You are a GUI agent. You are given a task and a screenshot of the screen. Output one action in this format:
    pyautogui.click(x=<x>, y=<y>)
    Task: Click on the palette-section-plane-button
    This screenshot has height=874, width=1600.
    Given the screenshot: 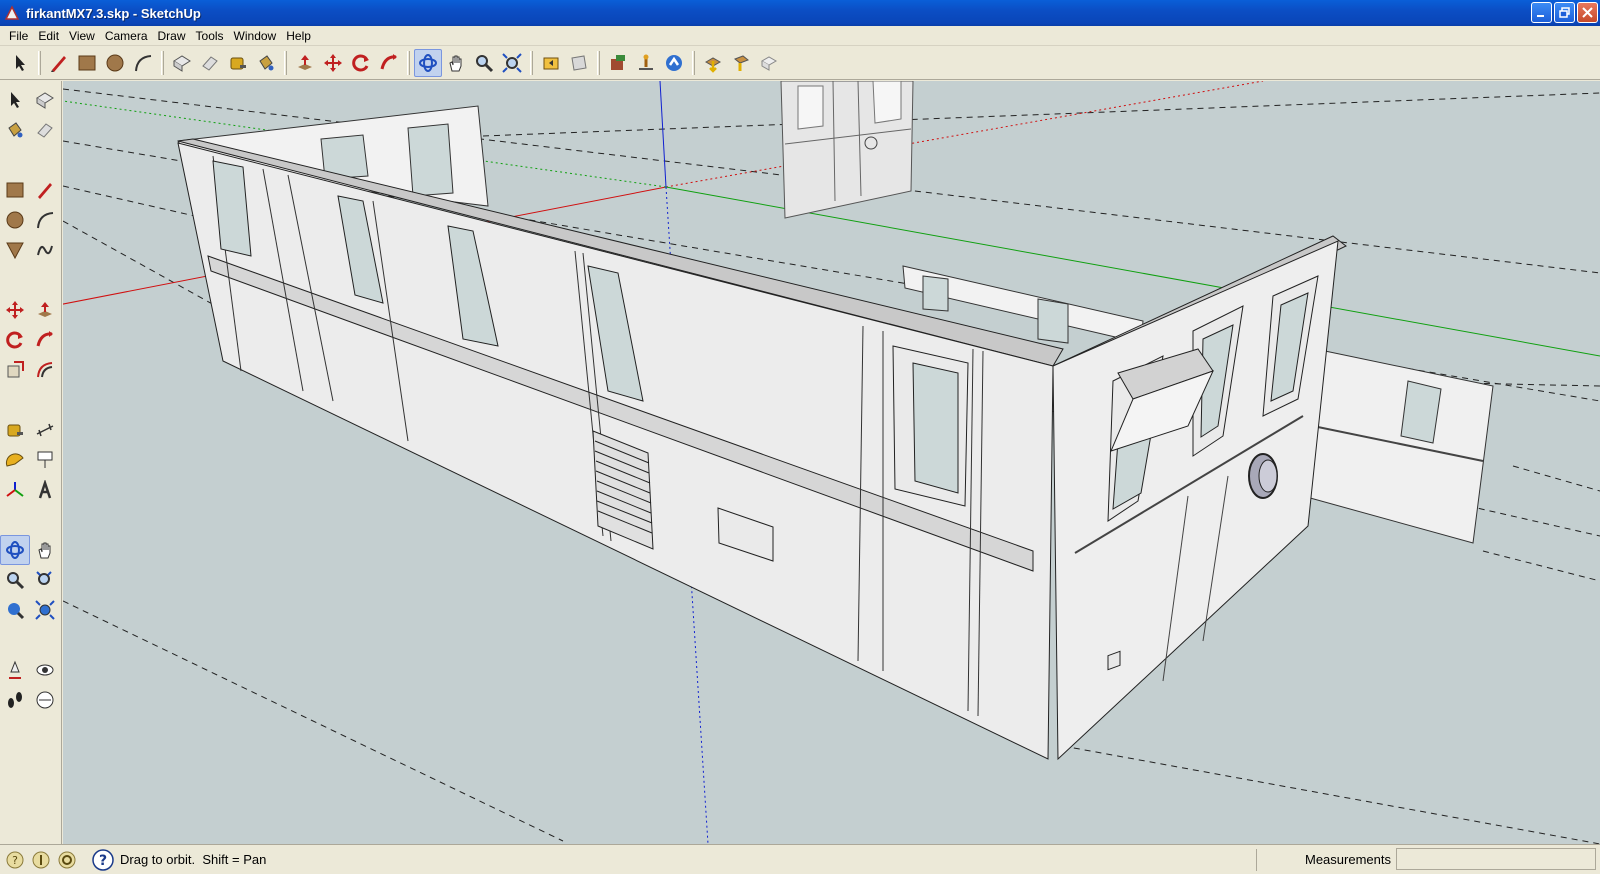 What is the action you would take?
    pyautogui.click(x=45, y=700)
    